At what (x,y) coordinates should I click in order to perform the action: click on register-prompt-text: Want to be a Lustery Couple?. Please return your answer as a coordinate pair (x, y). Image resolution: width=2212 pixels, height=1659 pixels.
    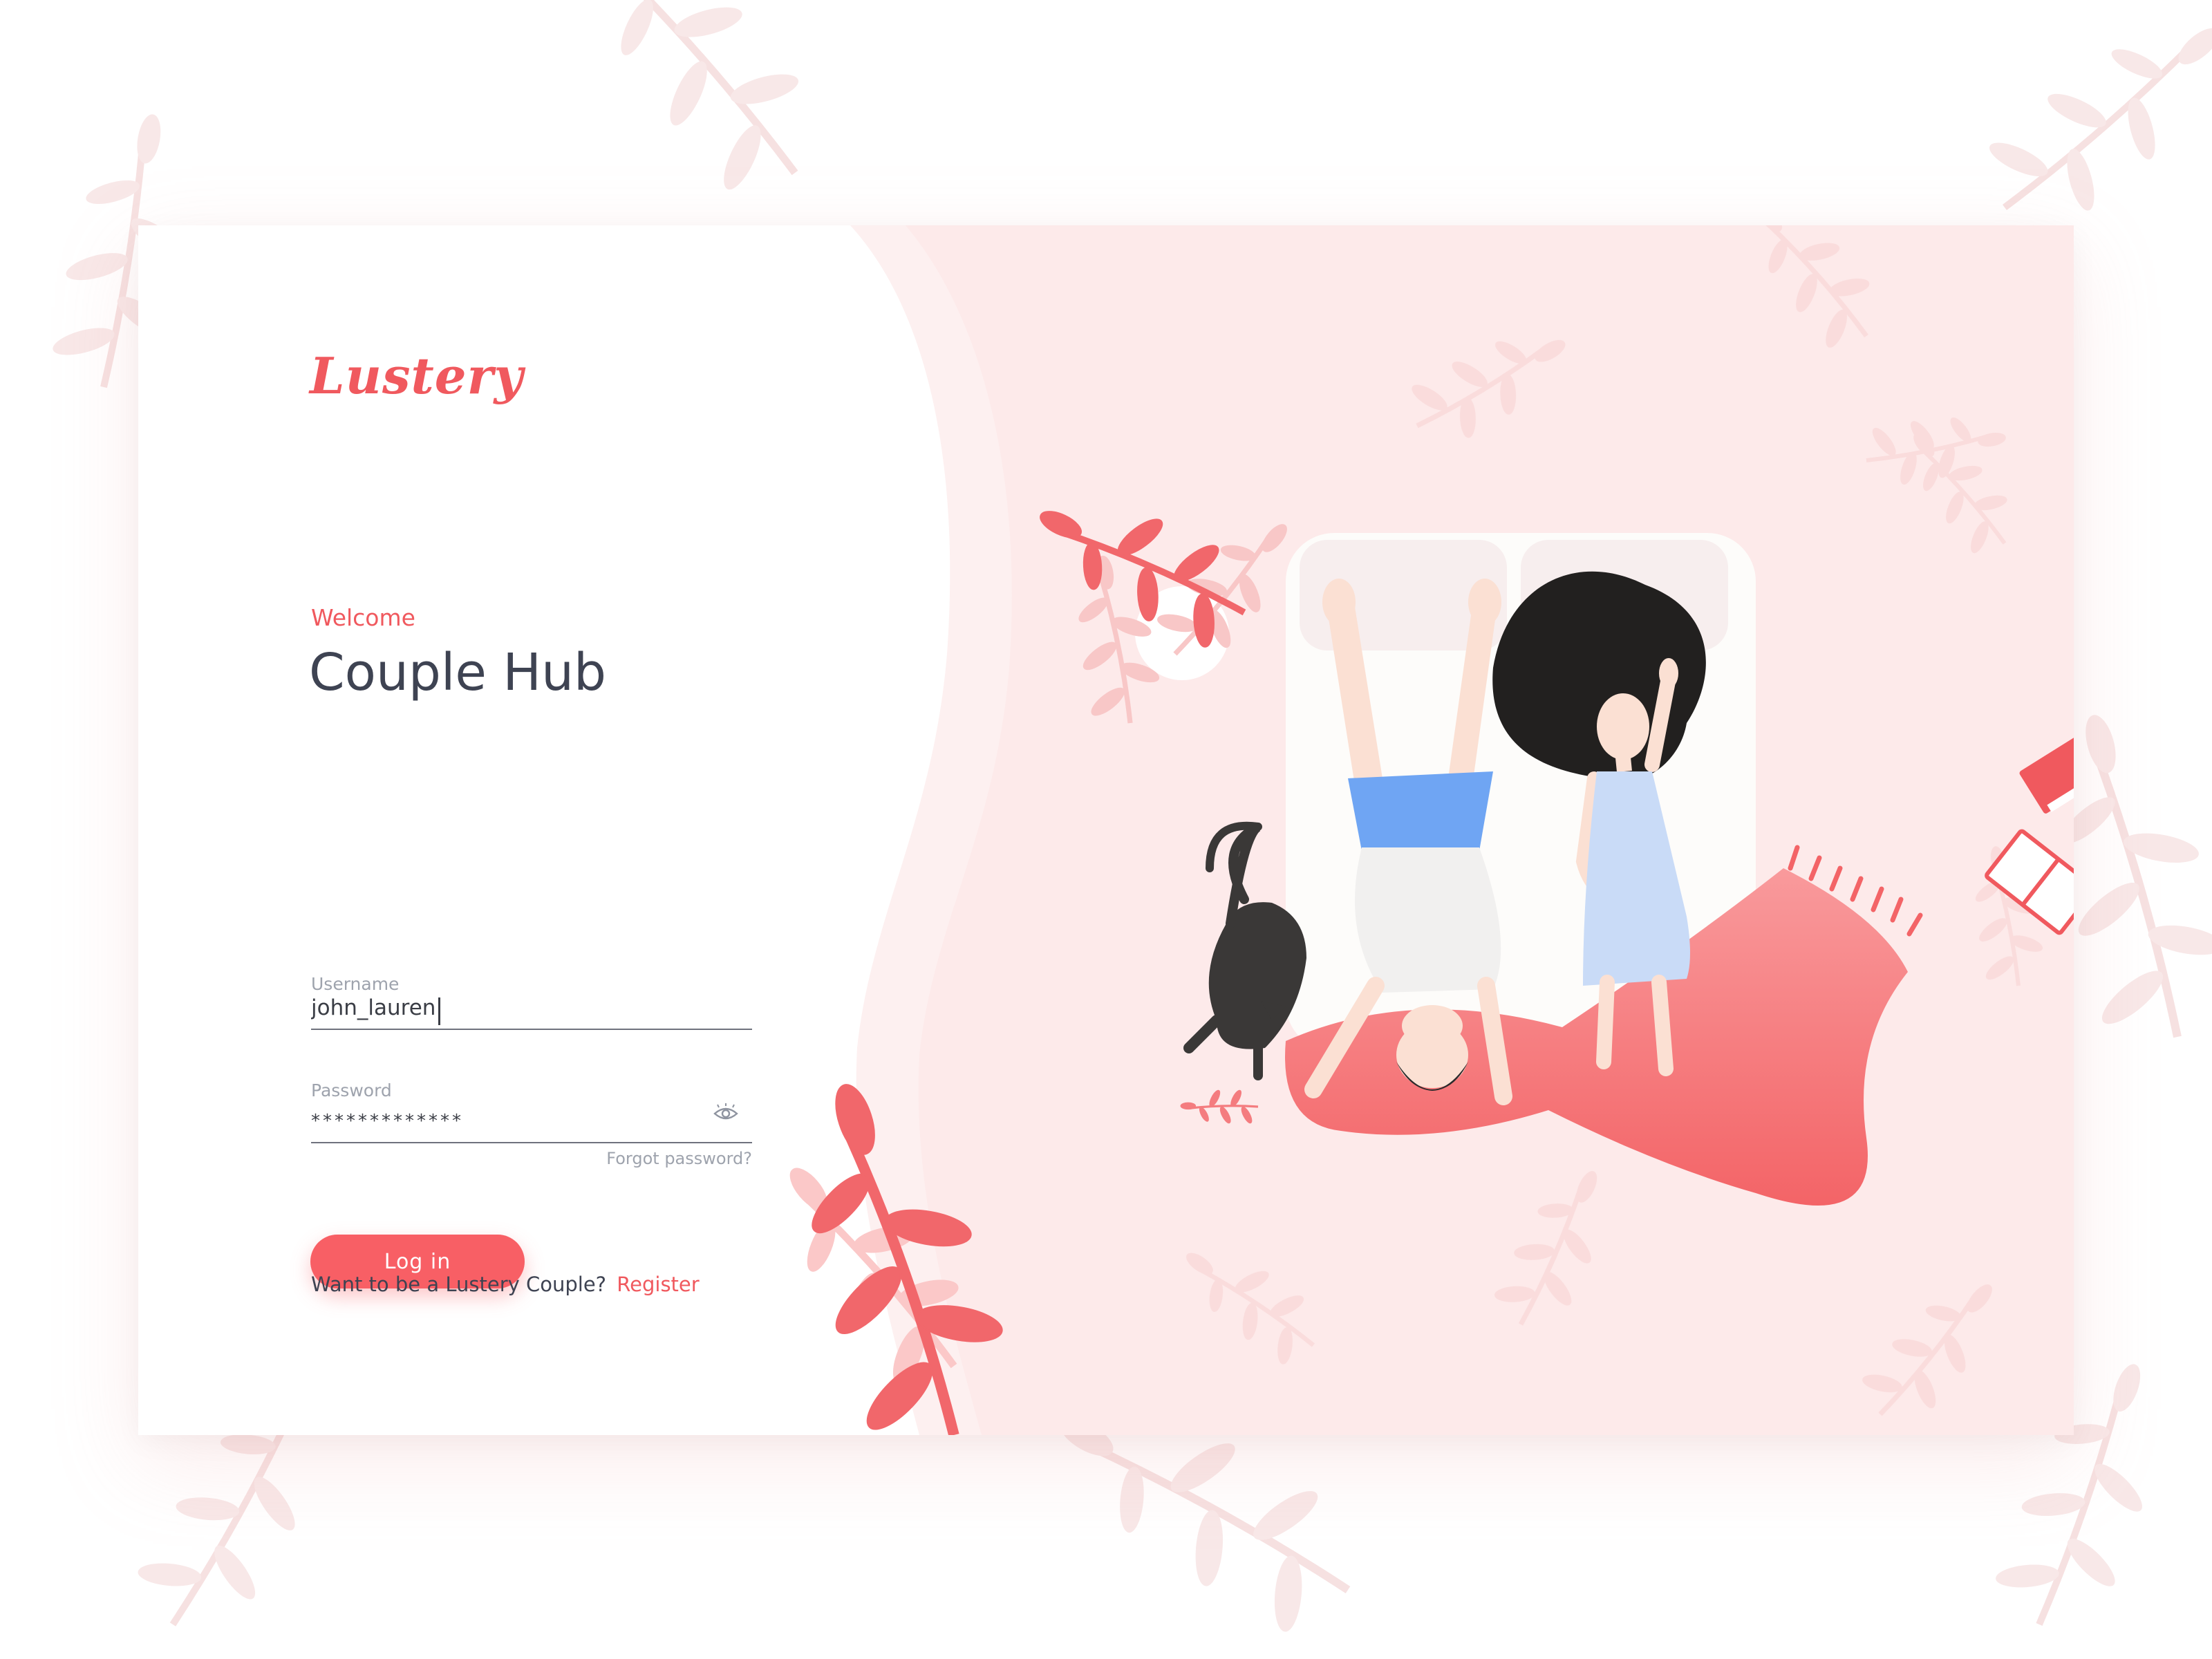
    Looking at the image, I should click on (459, 1284).